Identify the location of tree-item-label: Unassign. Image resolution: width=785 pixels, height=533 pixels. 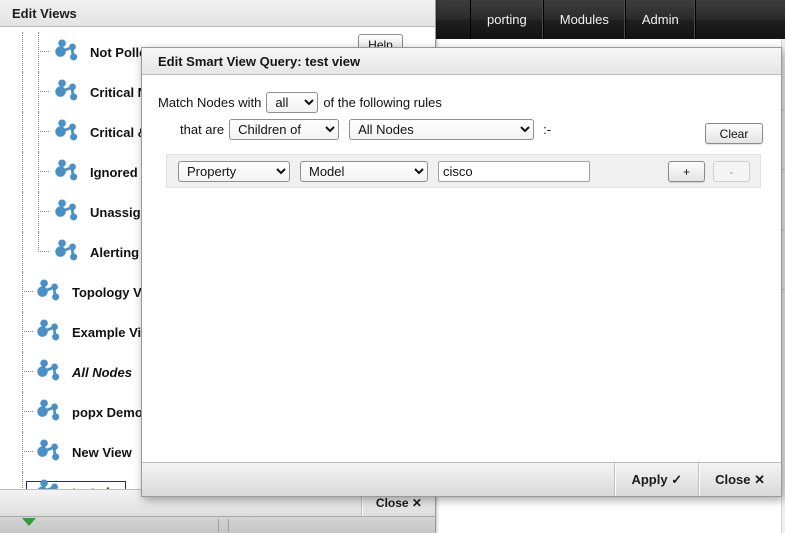
(119, 212).